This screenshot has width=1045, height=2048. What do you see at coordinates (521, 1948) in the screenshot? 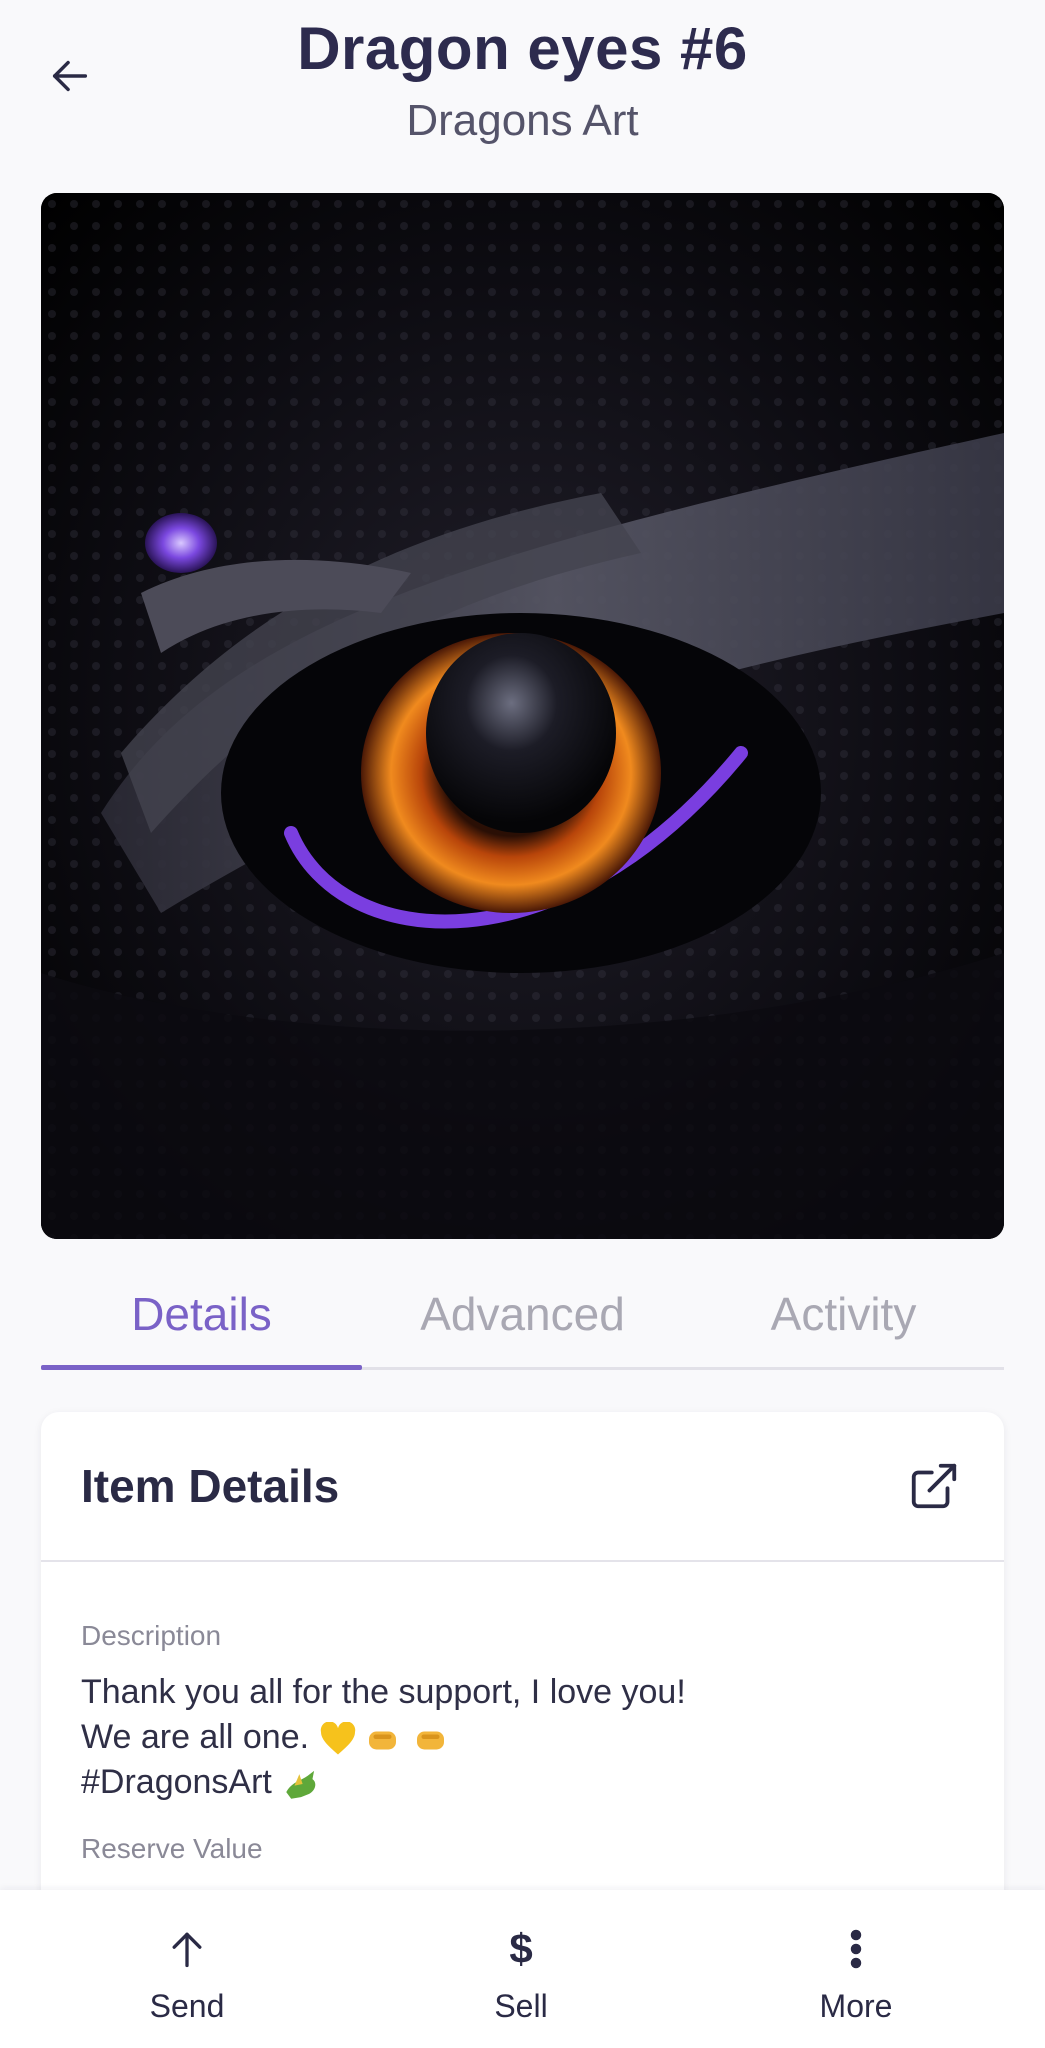
I see `dollar-icon: $` at bounding box center [521, 1948].